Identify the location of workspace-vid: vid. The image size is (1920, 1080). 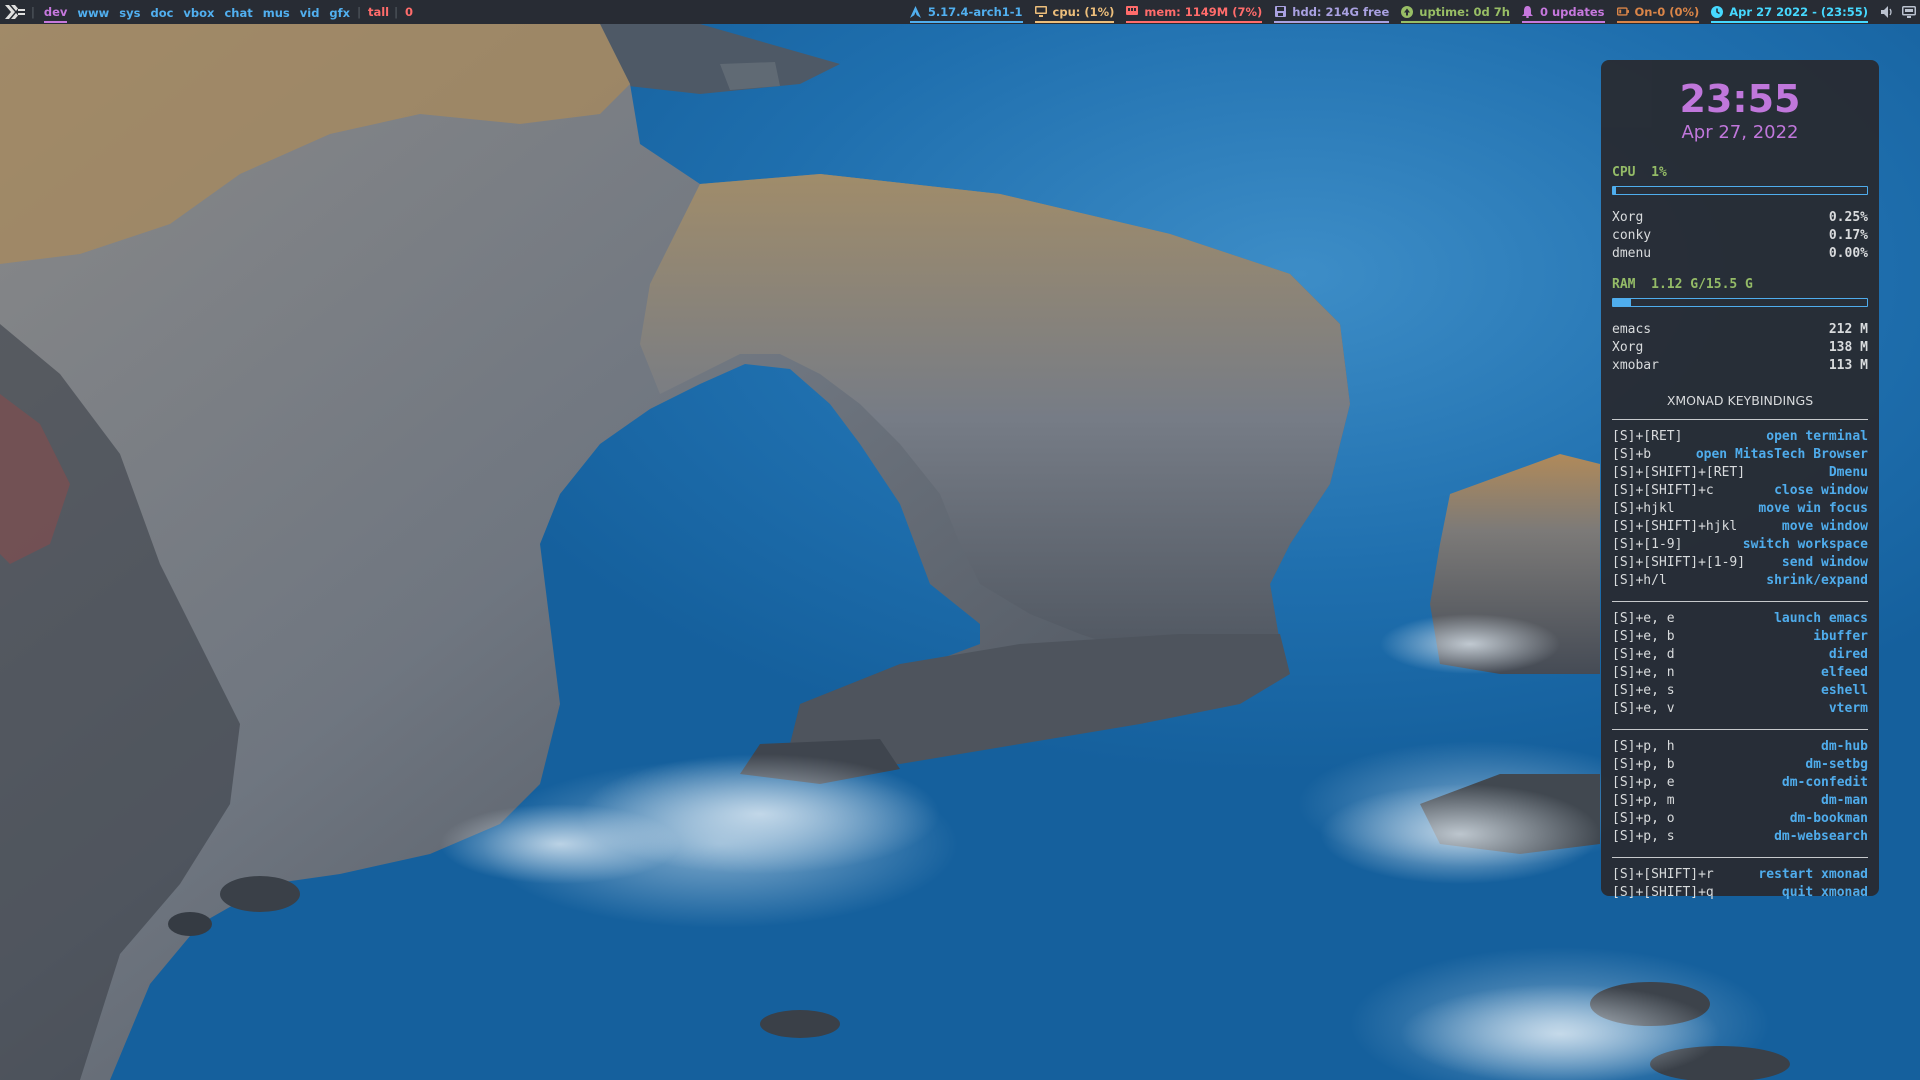
(310, 12).